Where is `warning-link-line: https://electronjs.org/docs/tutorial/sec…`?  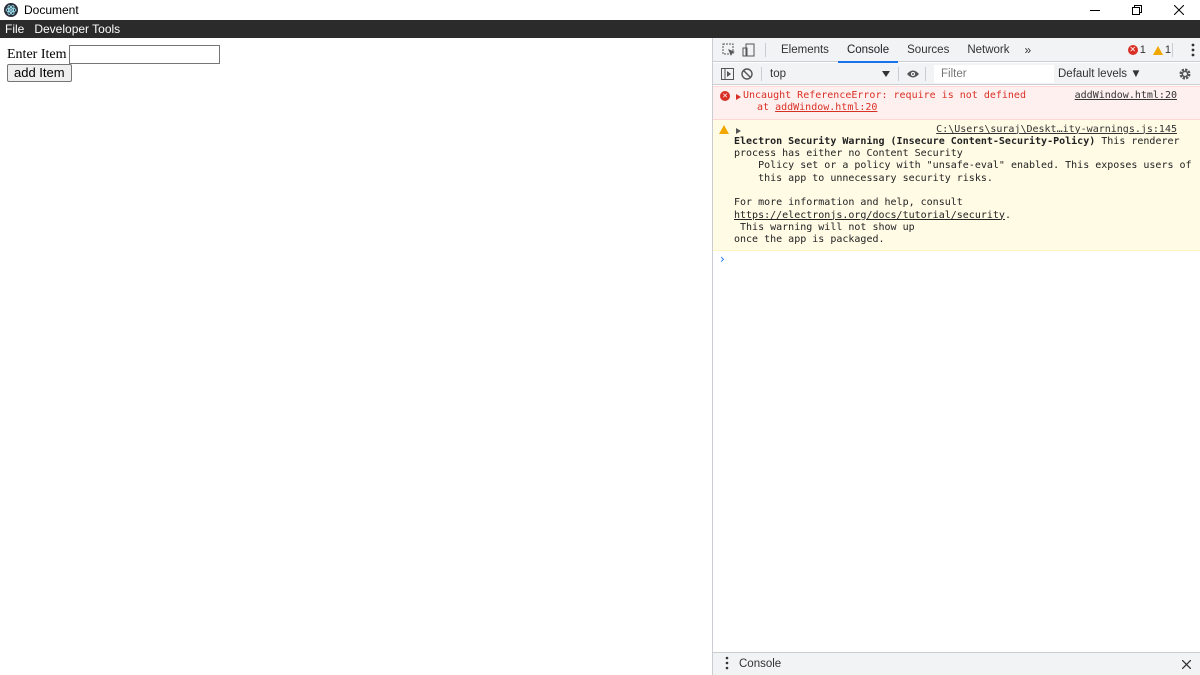 warning-link-line: https://electronjs.org/docs/tutorial/sec… is located at coordinates (955, 216).